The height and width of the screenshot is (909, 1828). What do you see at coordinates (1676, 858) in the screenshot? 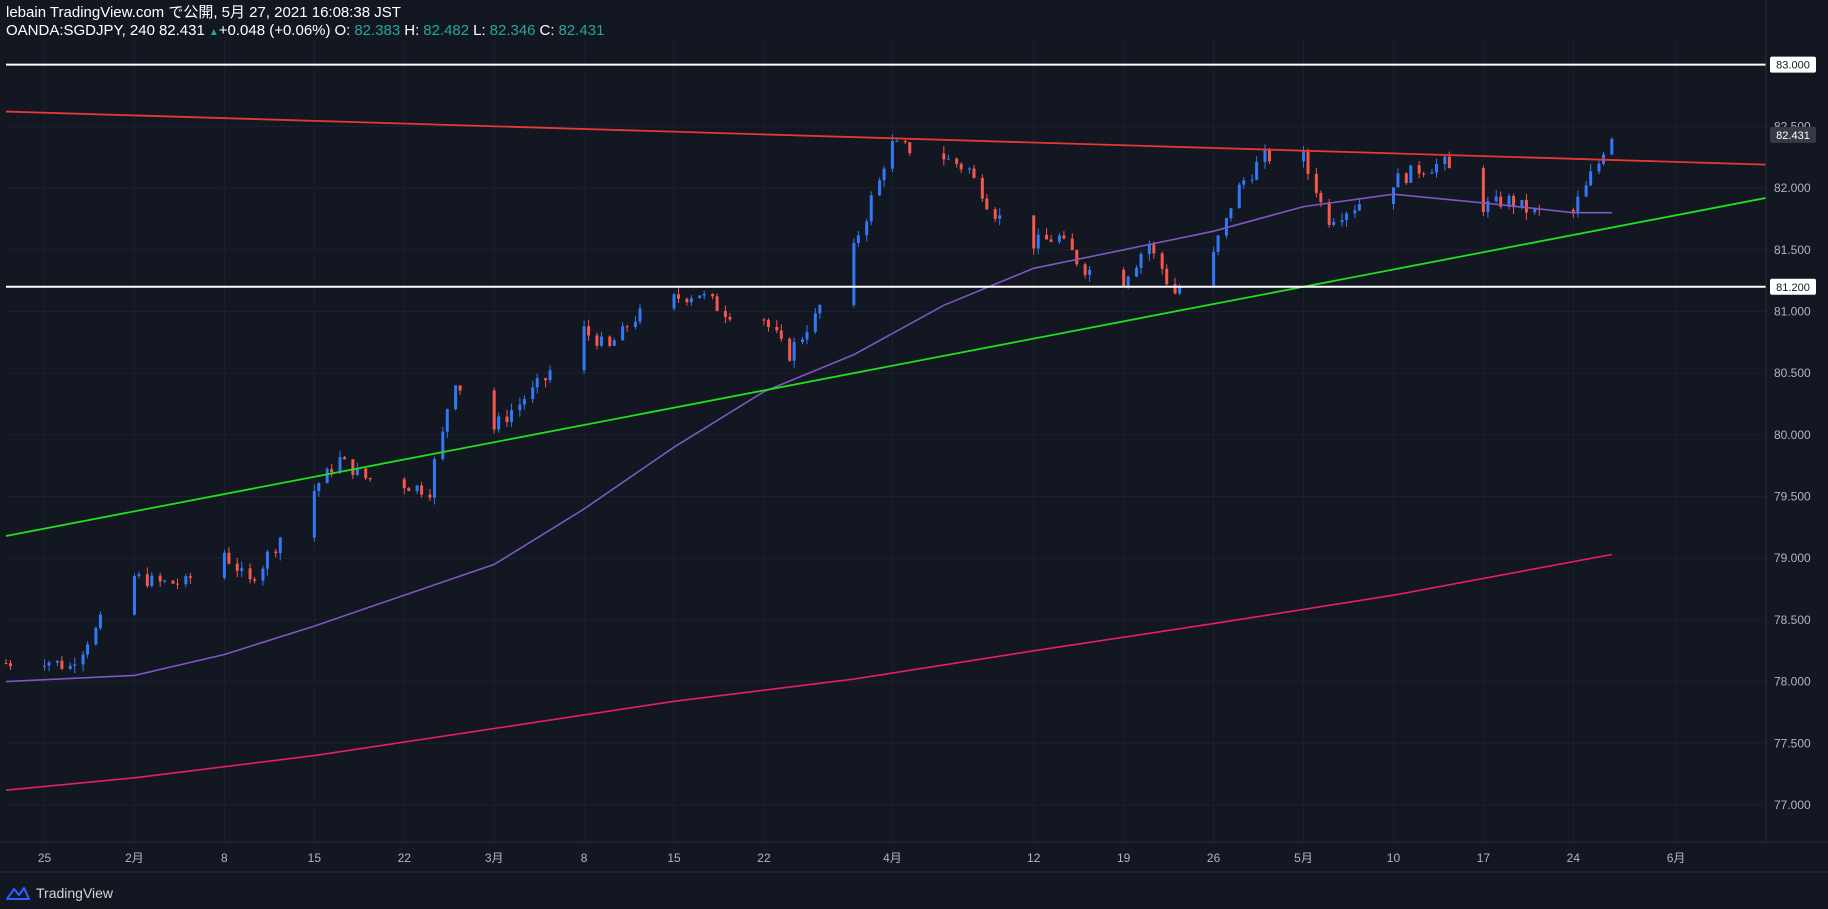
I see `x-tick-label: 6月` at bounding box center [1676, 858].